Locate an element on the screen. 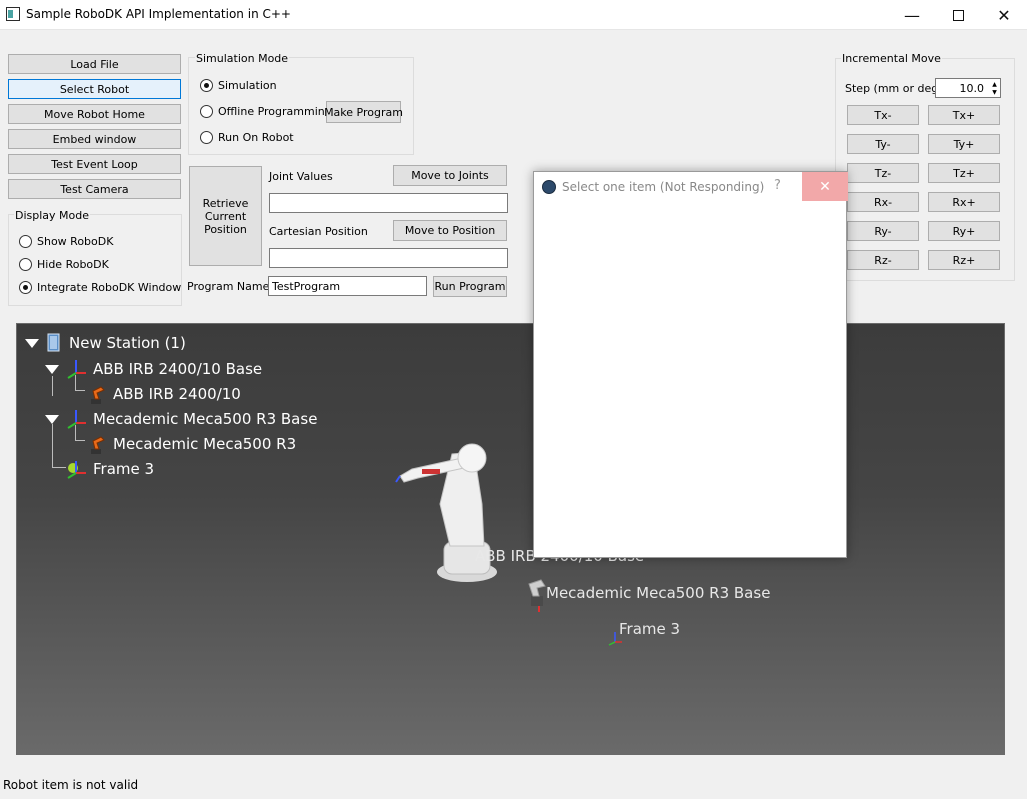 The width and height of the screenshot is (1027, 799). cartesian-position-label: Cartesian Position is located at coordinates (318, 231).